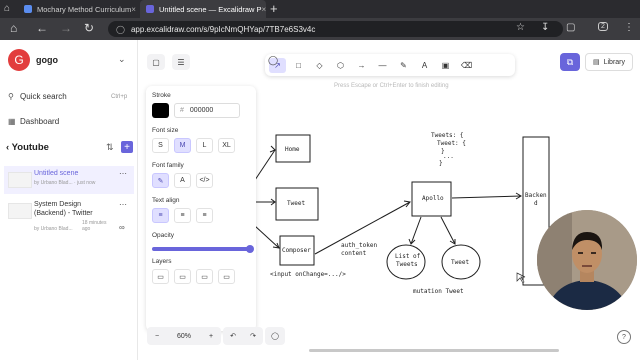  I want to click on tweets-json-line: }, so click(441, 163).